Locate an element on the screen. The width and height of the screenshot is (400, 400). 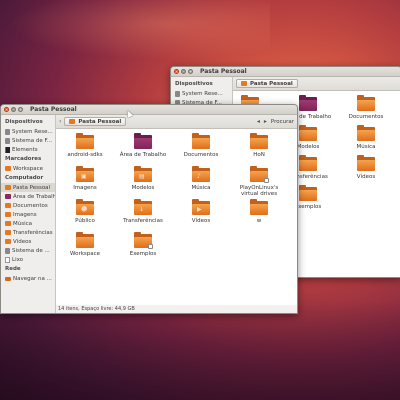
folder-label: android-sdks is located at coordinates (85, 155).